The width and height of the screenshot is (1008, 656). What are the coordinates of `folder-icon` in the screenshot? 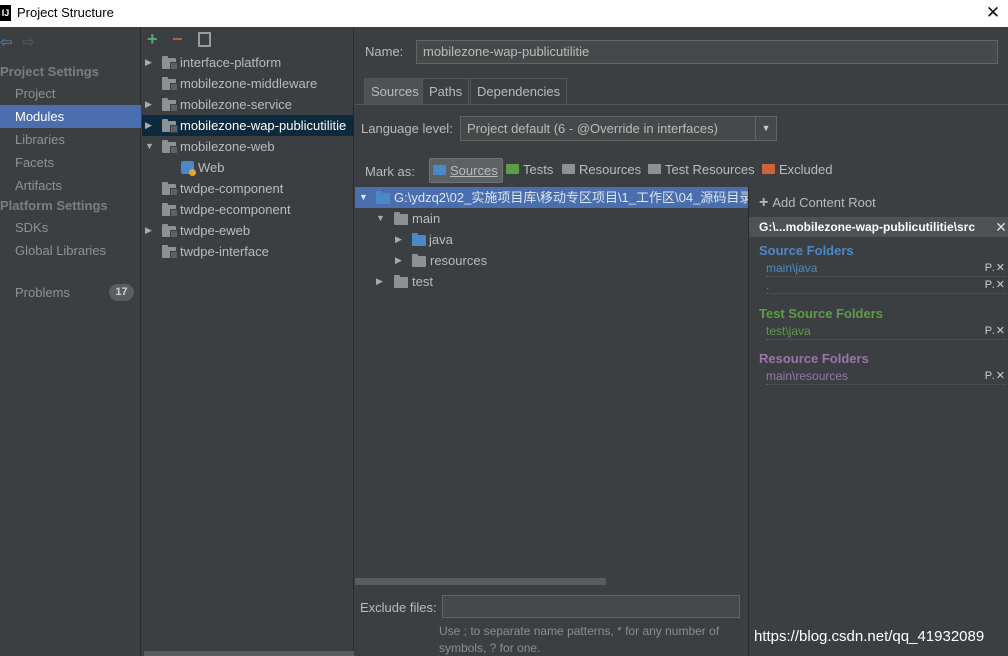 It's located at (383, 197).